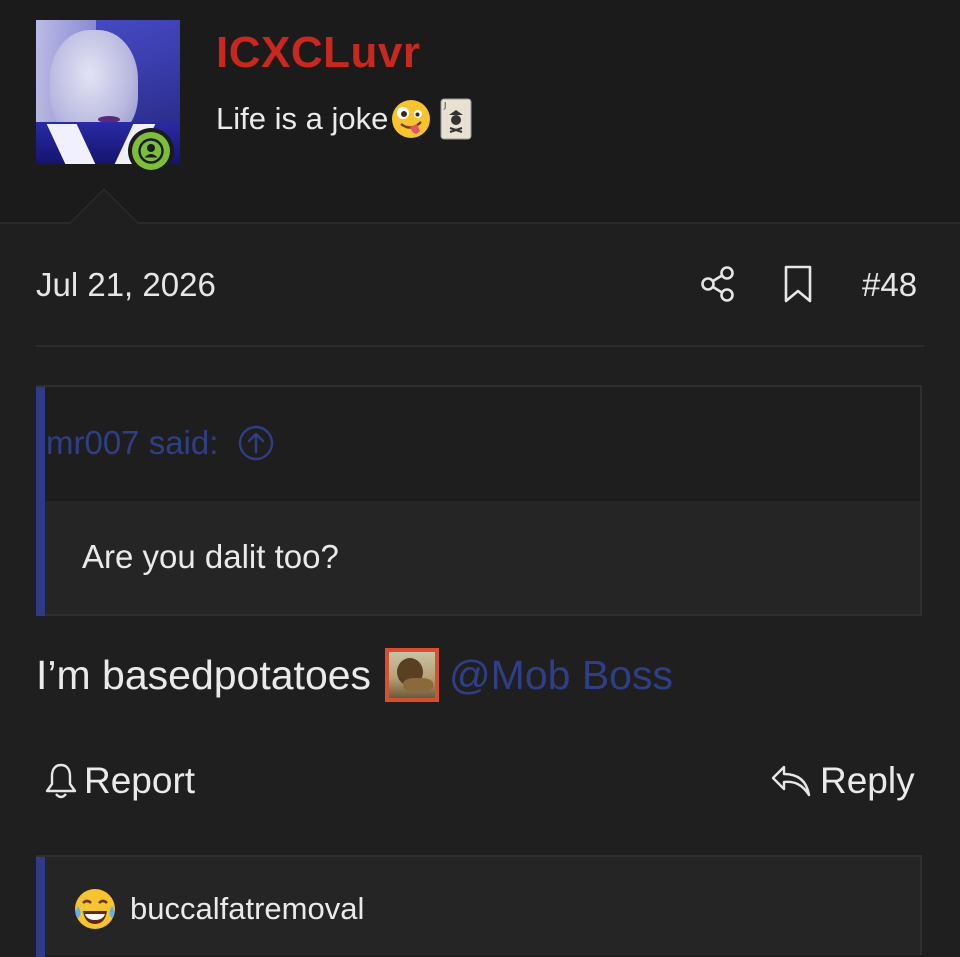 The height and width of the screenshot is (957, 960). What do you see at coordinates (791, 781) in the screenshot?
I see `reply-arrow-icon` at bounding box center [791, 781].